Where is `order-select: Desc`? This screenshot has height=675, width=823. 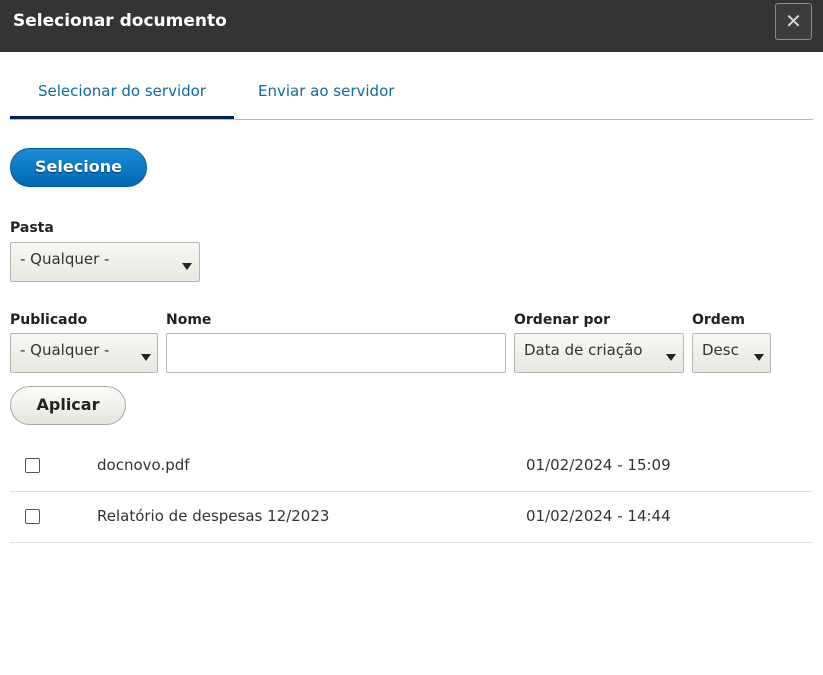 order-select: Desc is located at coordinates (731, 353).